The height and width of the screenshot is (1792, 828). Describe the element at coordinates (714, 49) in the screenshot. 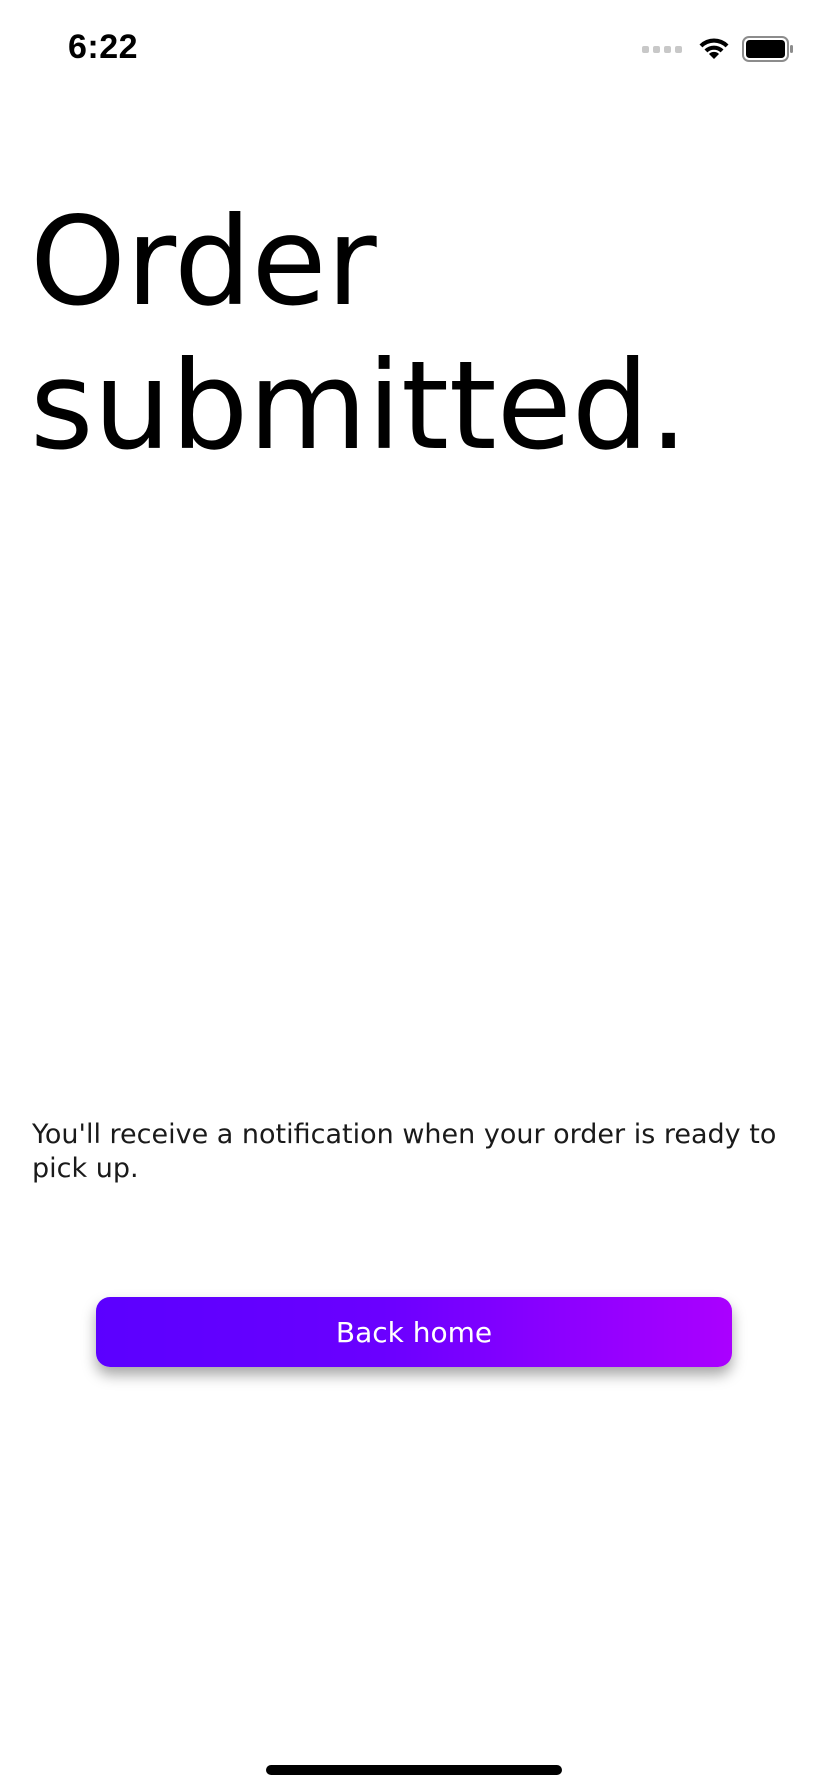

I see `wifi-icon` at that location.